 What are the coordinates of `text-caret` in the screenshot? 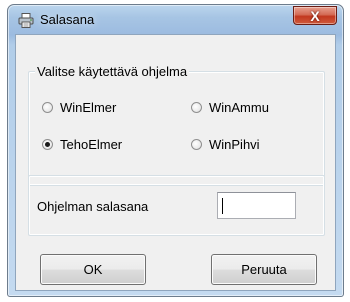 It's located at (222, 206).